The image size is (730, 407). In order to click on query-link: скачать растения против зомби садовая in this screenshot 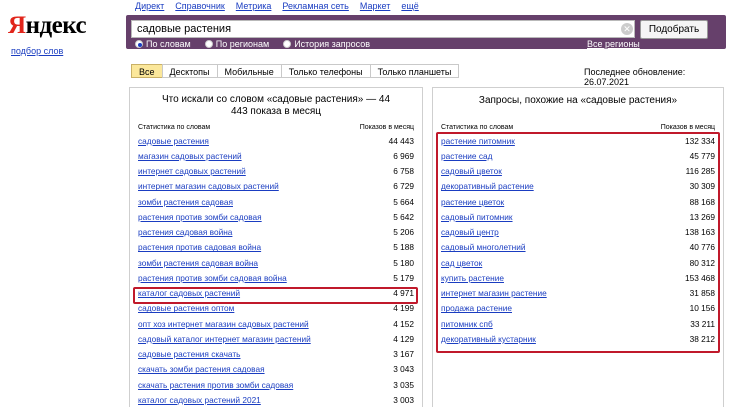, I will do `click(215, 385)`.